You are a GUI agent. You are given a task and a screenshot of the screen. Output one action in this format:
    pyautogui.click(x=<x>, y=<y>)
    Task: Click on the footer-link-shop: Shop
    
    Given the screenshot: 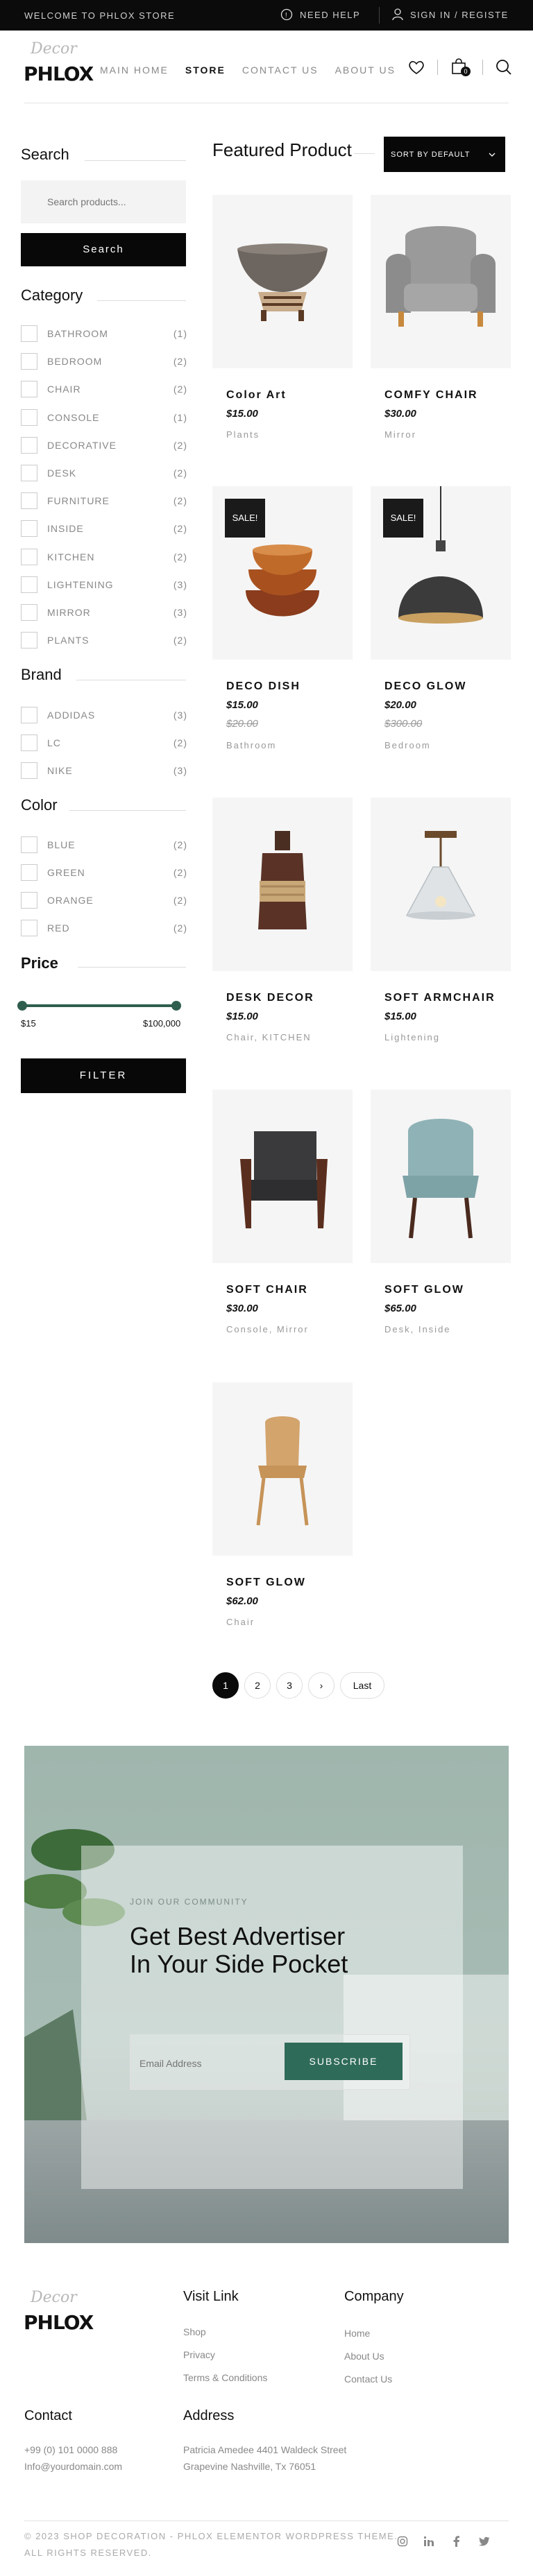 What is the action you would take?
    pyautogui.click(x=194, y=2331)
    